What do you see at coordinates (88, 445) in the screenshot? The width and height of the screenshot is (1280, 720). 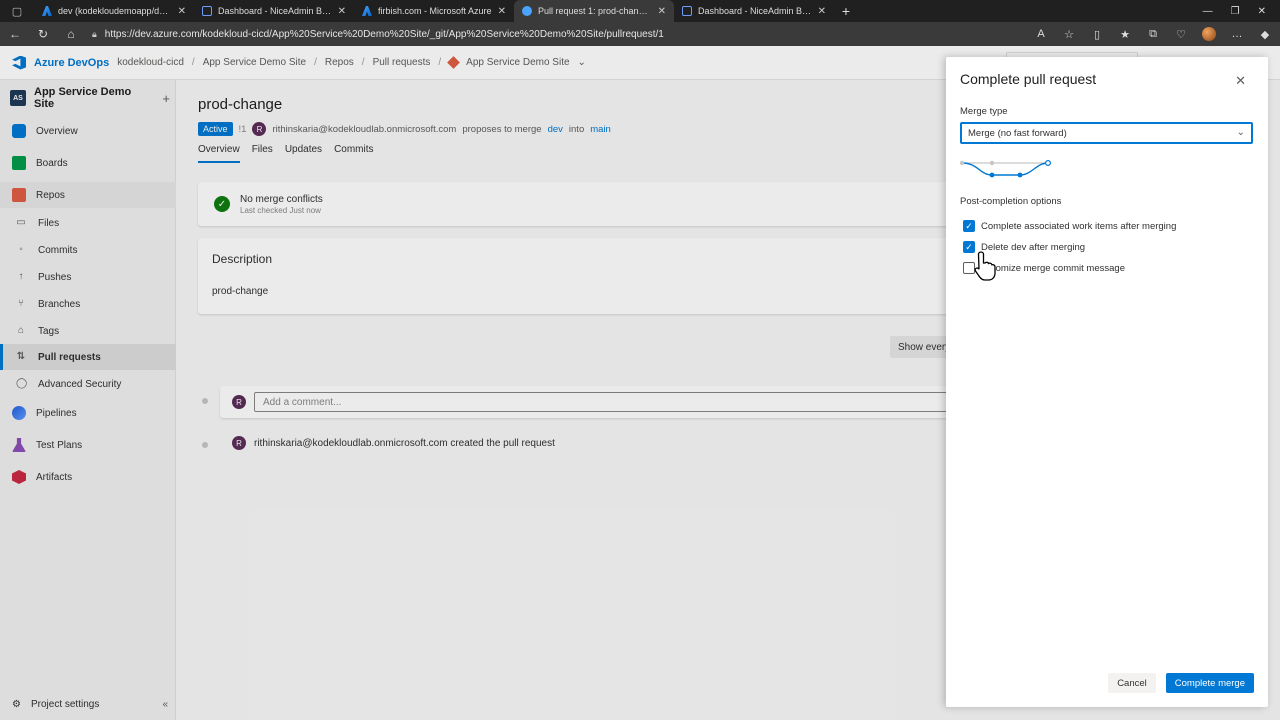 I see `sidebar-item-test-plans: Test Plans` at bounding box center [88, 445].